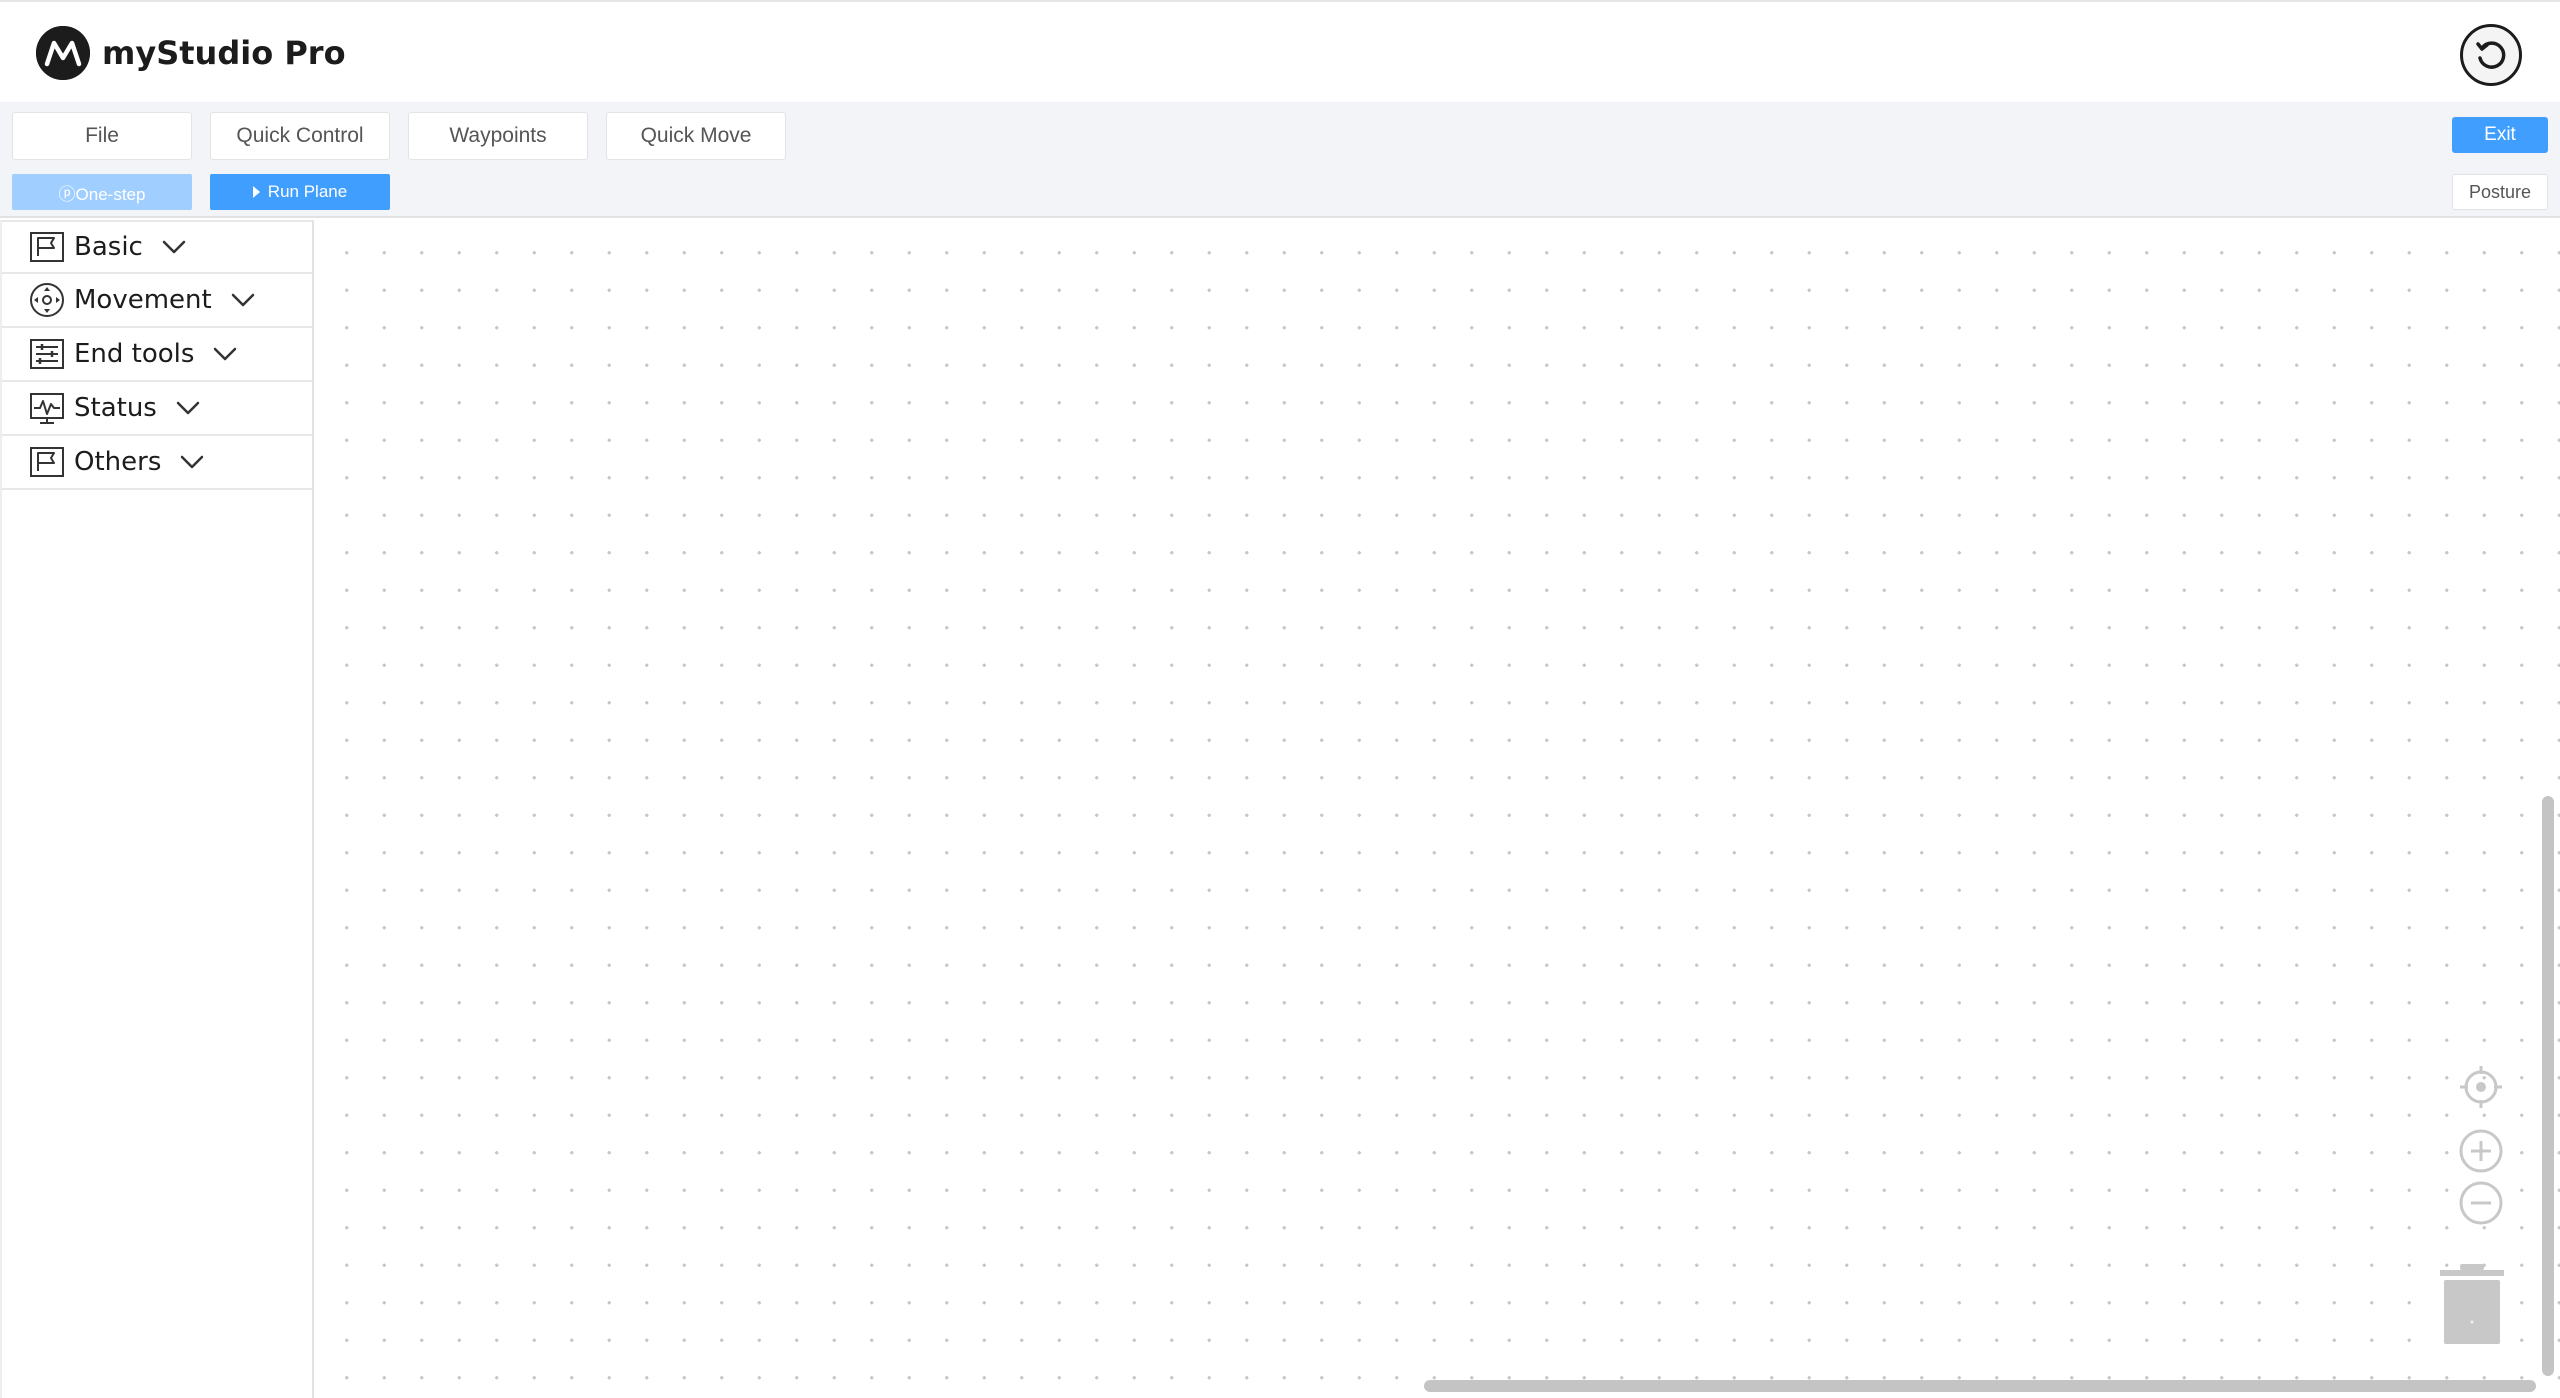  I want to click on category-status: Status, so click(157, 409).